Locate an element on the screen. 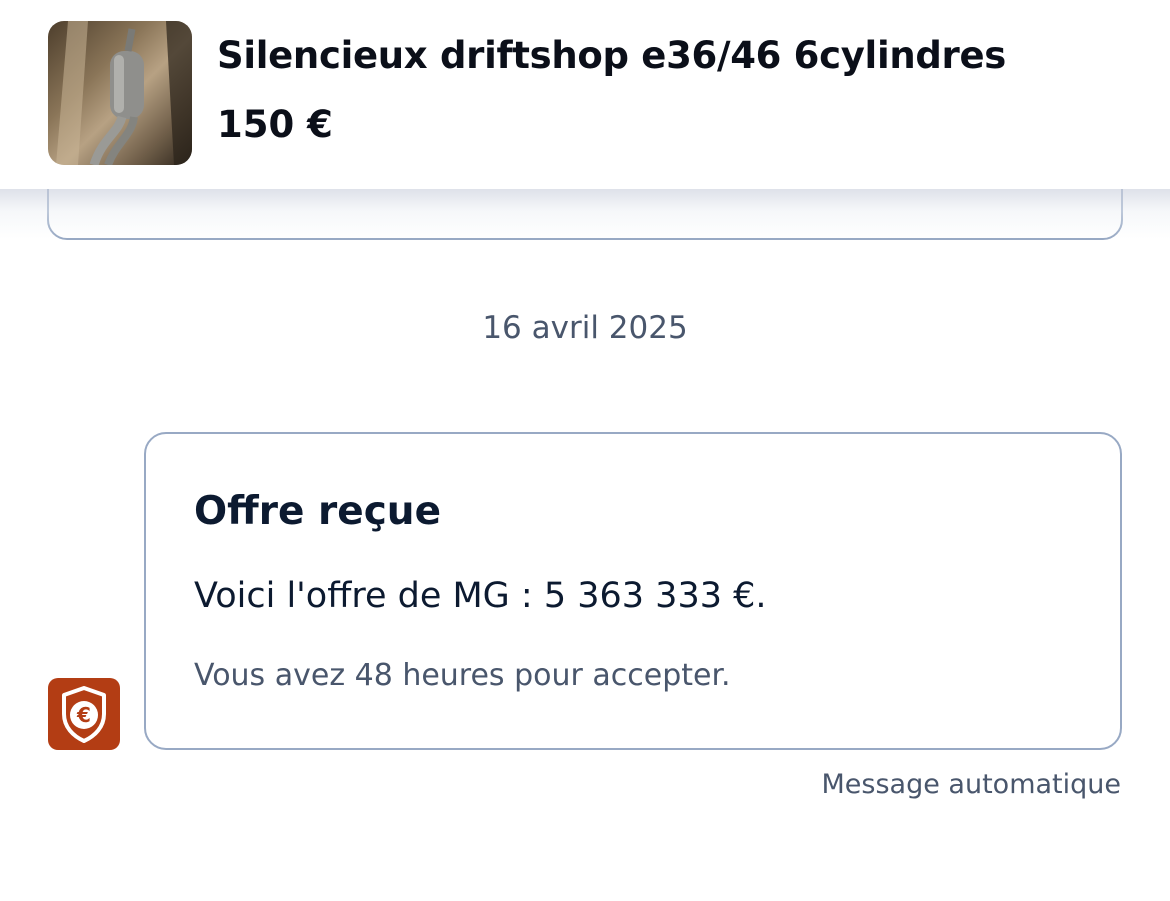 The height and width of the screenshot is (901, 1170). listing-price: 150 € is located at coordinates (275, 124).